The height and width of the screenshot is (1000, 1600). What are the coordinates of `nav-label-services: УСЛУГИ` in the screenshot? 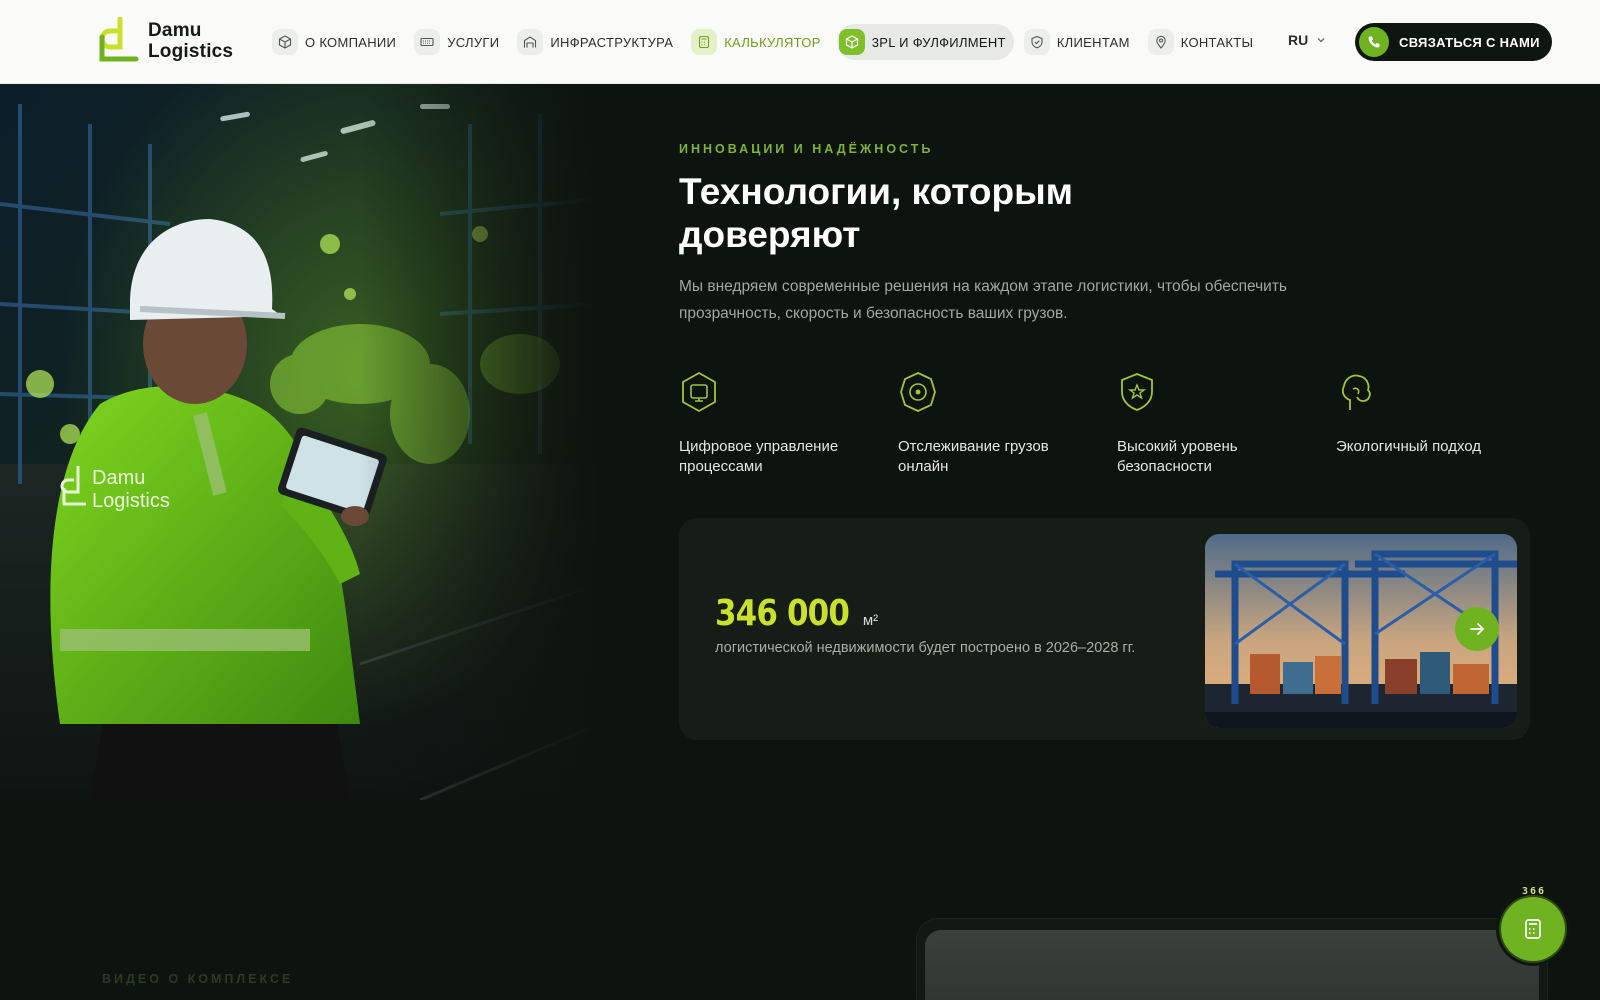 It's located at (473, 42).